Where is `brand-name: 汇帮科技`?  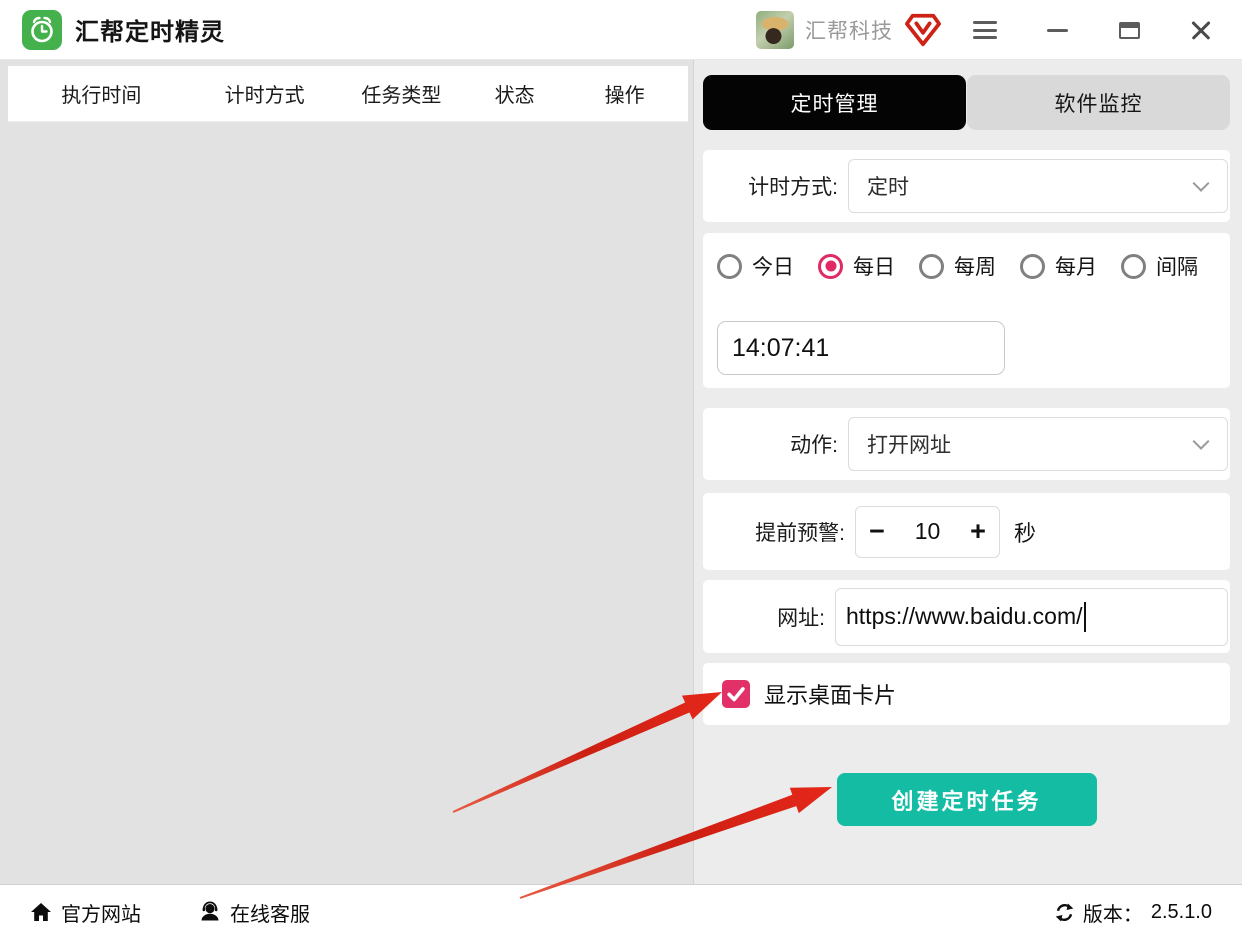 brand-name: 汇帮科技 is located at coordinates (849, 31).